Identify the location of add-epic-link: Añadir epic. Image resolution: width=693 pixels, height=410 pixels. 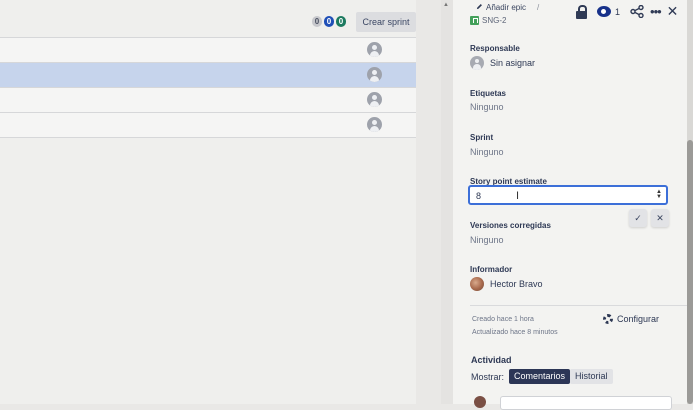
(501, 7).